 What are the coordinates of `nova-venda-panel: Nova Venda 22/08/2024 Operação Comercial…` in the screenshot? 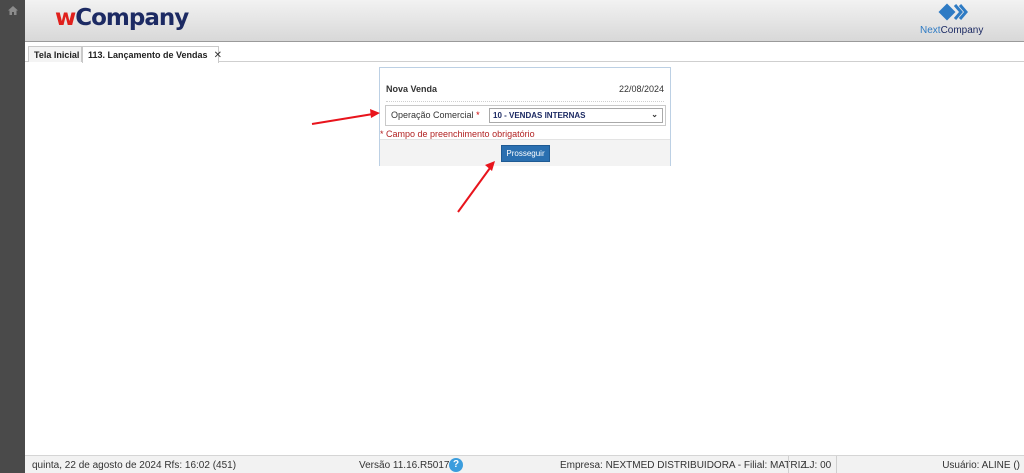 It's located at (525, 116).